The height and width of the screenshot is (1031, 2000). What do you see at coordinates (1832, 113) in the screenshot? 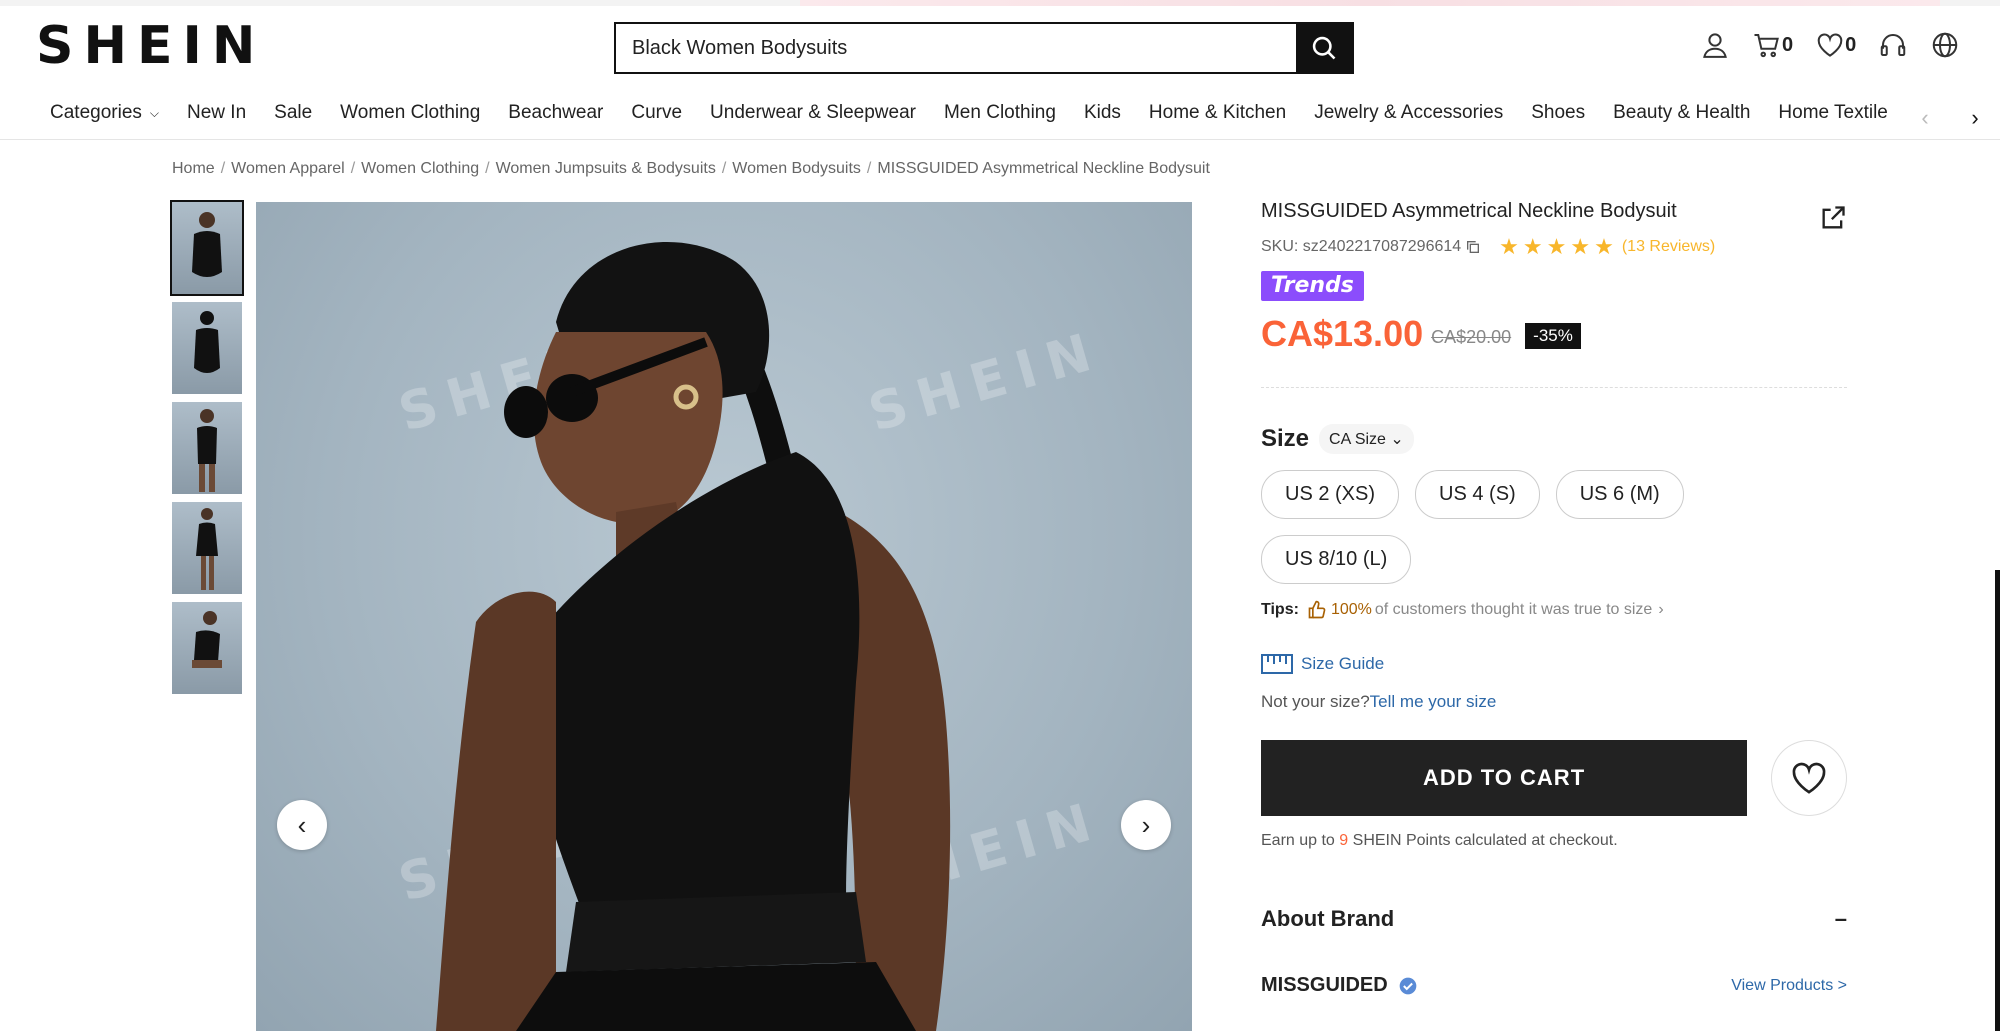
I see `nav-home-textile: Home Textile` at bounding box center [1832, 113].